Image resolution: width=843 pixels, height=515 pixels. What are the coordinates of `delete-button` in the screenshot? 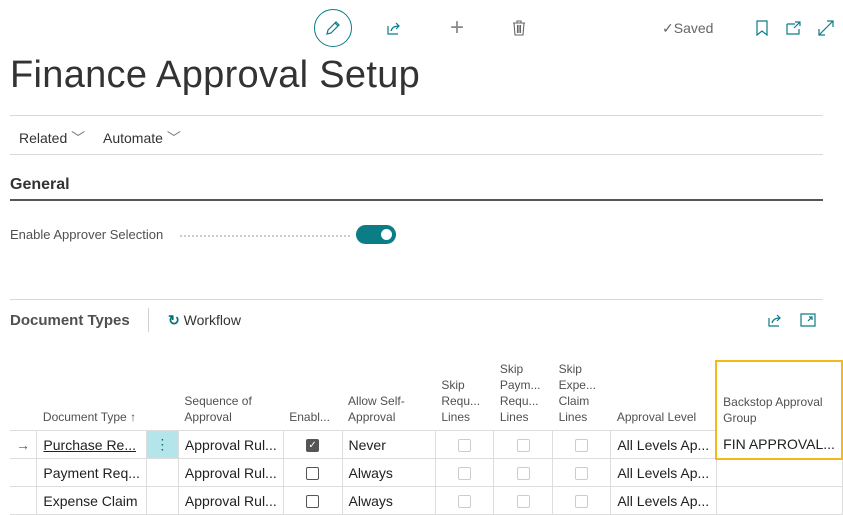 It's located at (519, 28).